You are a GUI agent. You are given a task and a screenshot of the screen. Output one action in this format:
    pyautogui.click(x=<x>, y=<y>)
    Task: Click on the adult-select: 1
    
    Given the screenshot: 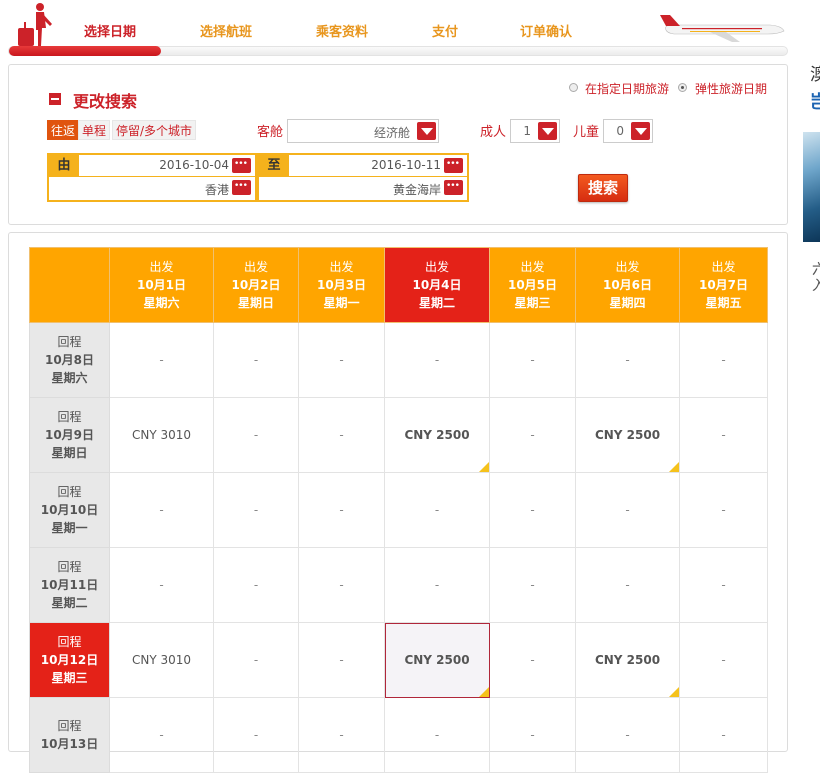 What is the action you would take?
    pyautogui.click(x=535, y=131)
    